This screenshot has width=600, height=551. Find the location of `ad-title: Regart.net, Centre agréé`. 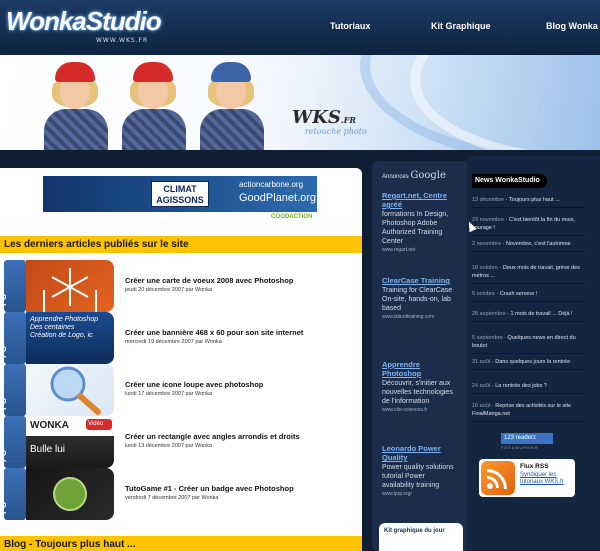

ad-title: Regart.net, Centre agréé is located at coordinates (418, 200).